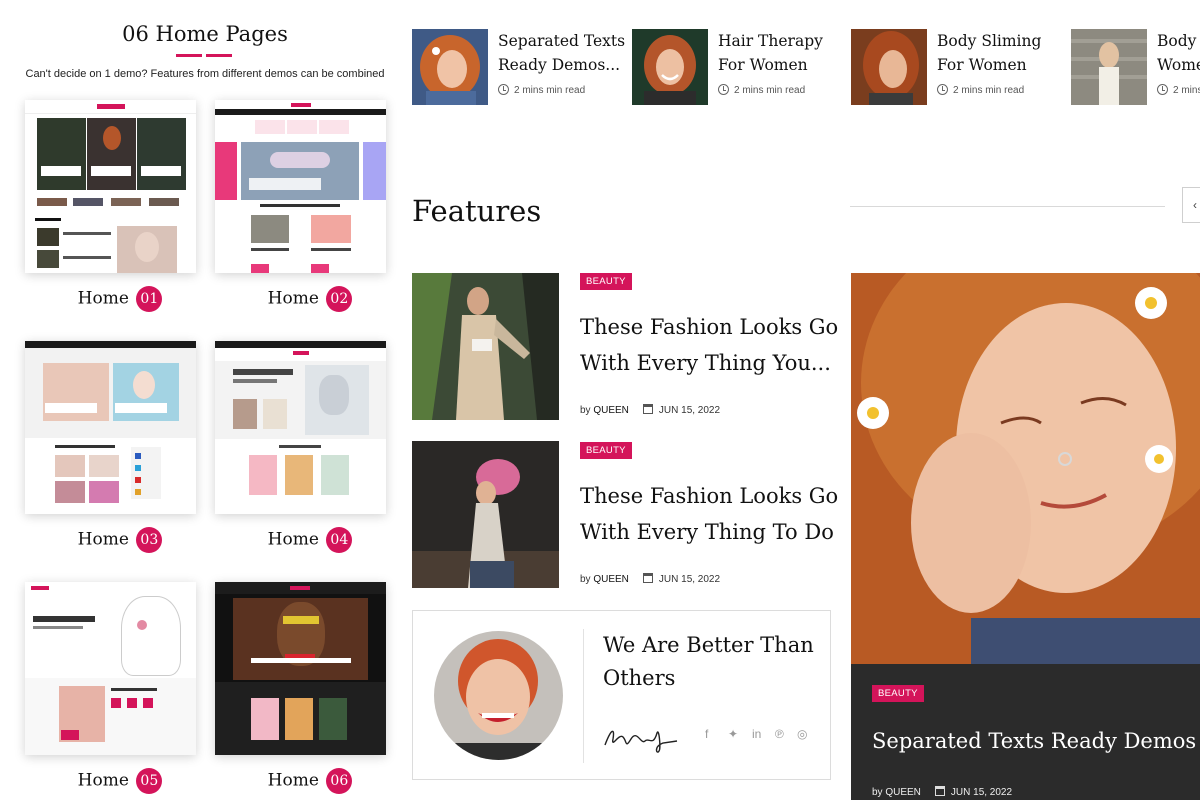  I want to click on strip-title-3: Body Sliming For Women, so click(1002, 53).